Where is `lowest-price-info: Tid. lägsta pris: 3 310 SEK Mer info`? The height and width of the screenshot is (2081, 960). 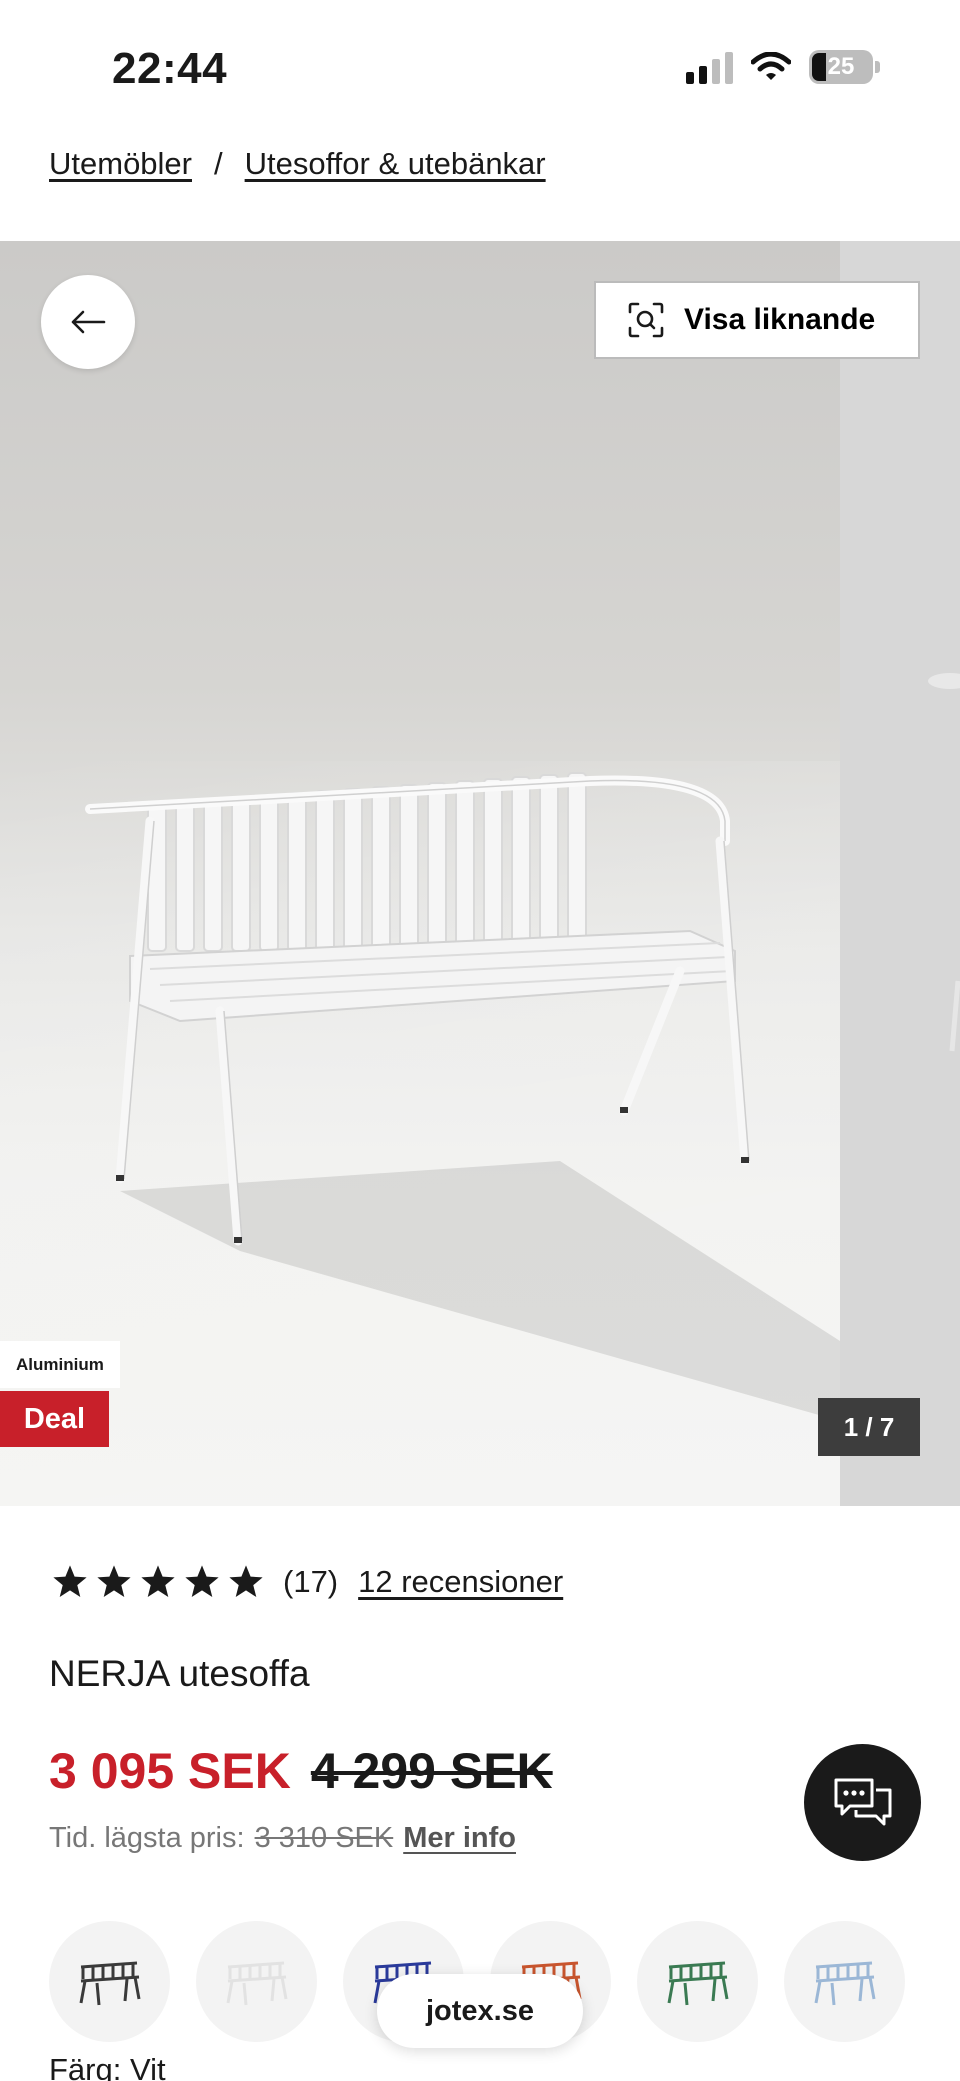
lowest-price-info: Tid. lägsta pris: 3 310 SEK Mer info is located at coordinates (282, 1838).